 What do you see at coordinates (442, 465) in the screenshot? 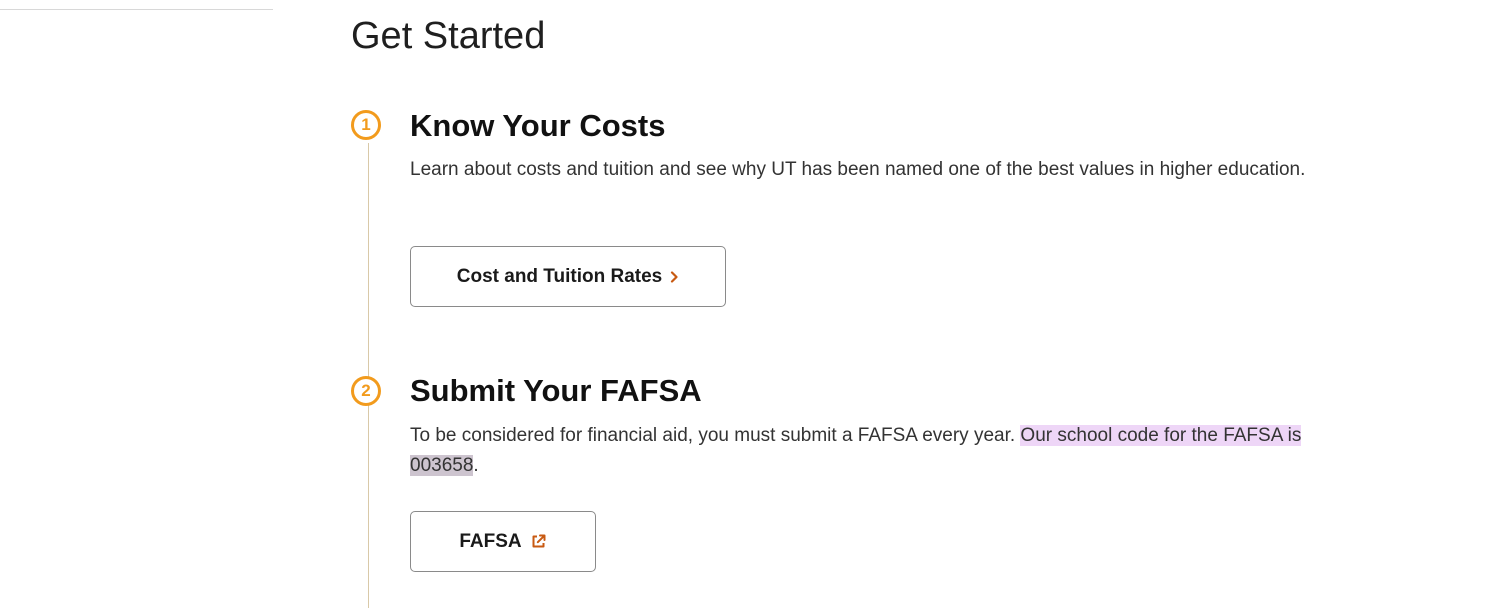
I see `school-code-value: 003658` at bounding box center [442, 465].